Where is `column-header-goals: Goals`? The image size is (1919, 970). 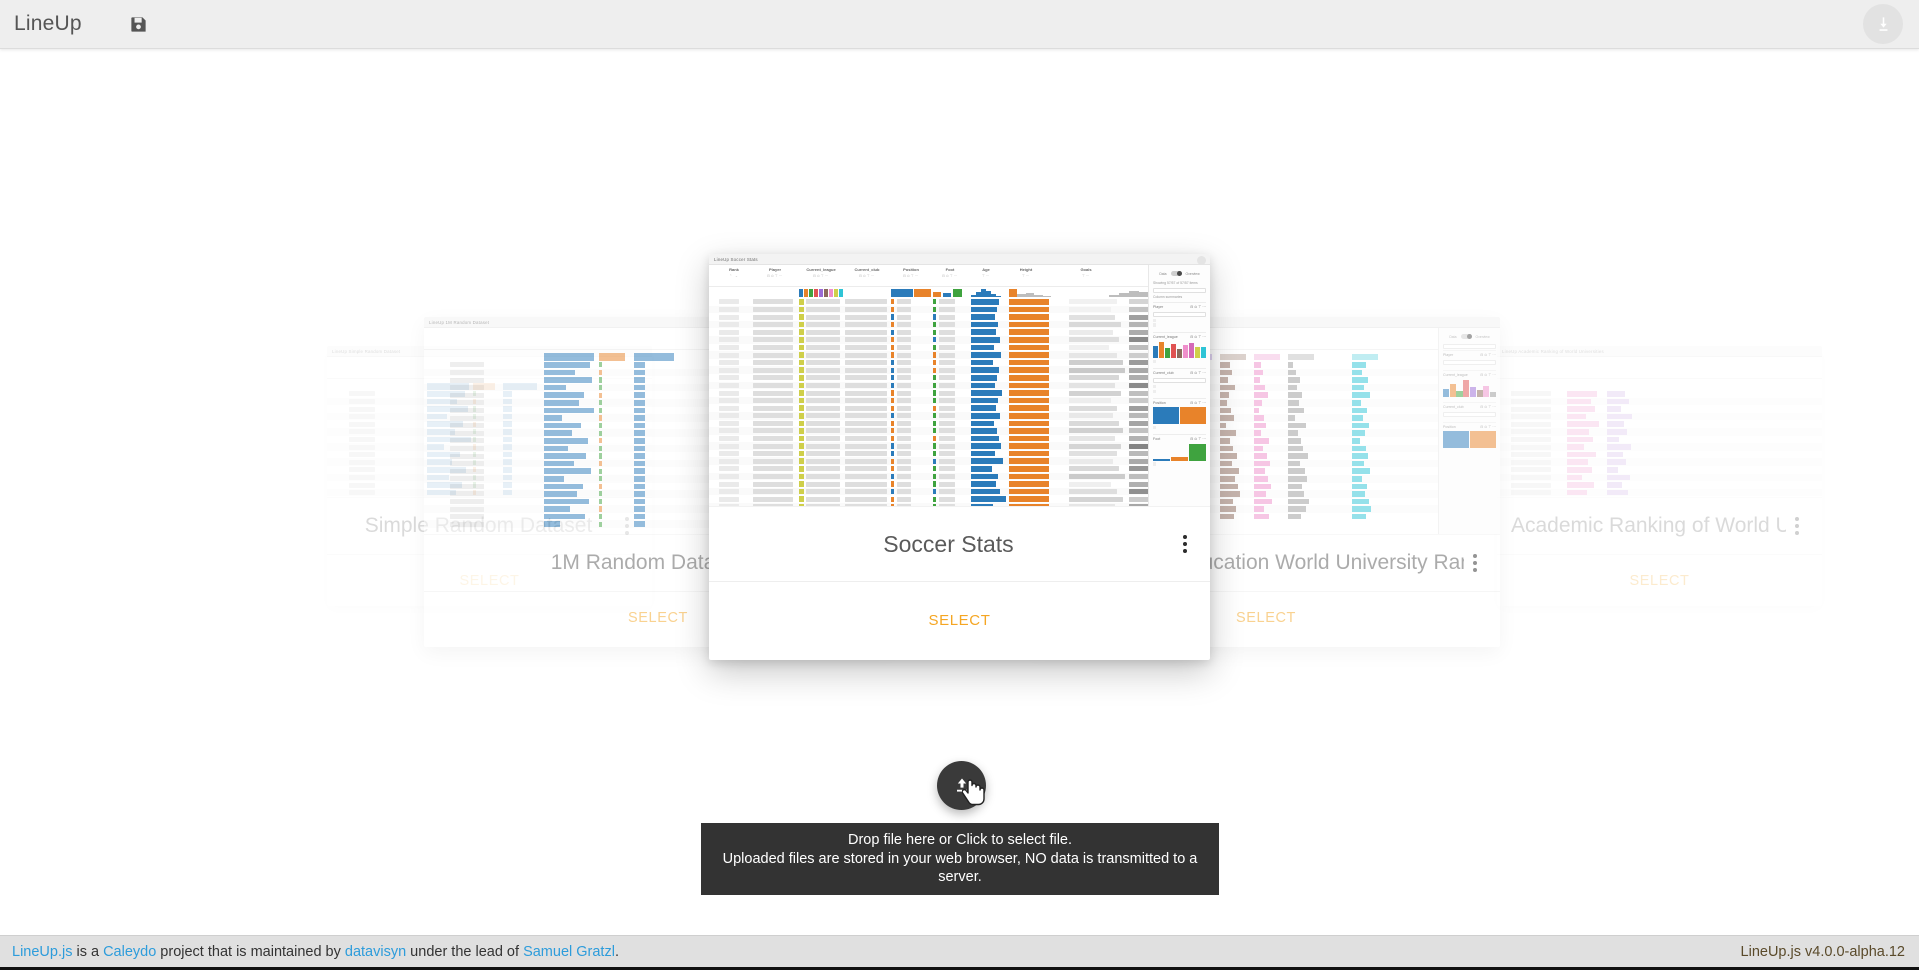
column-header-goals: Goals is located at coordinates (1086, 269).